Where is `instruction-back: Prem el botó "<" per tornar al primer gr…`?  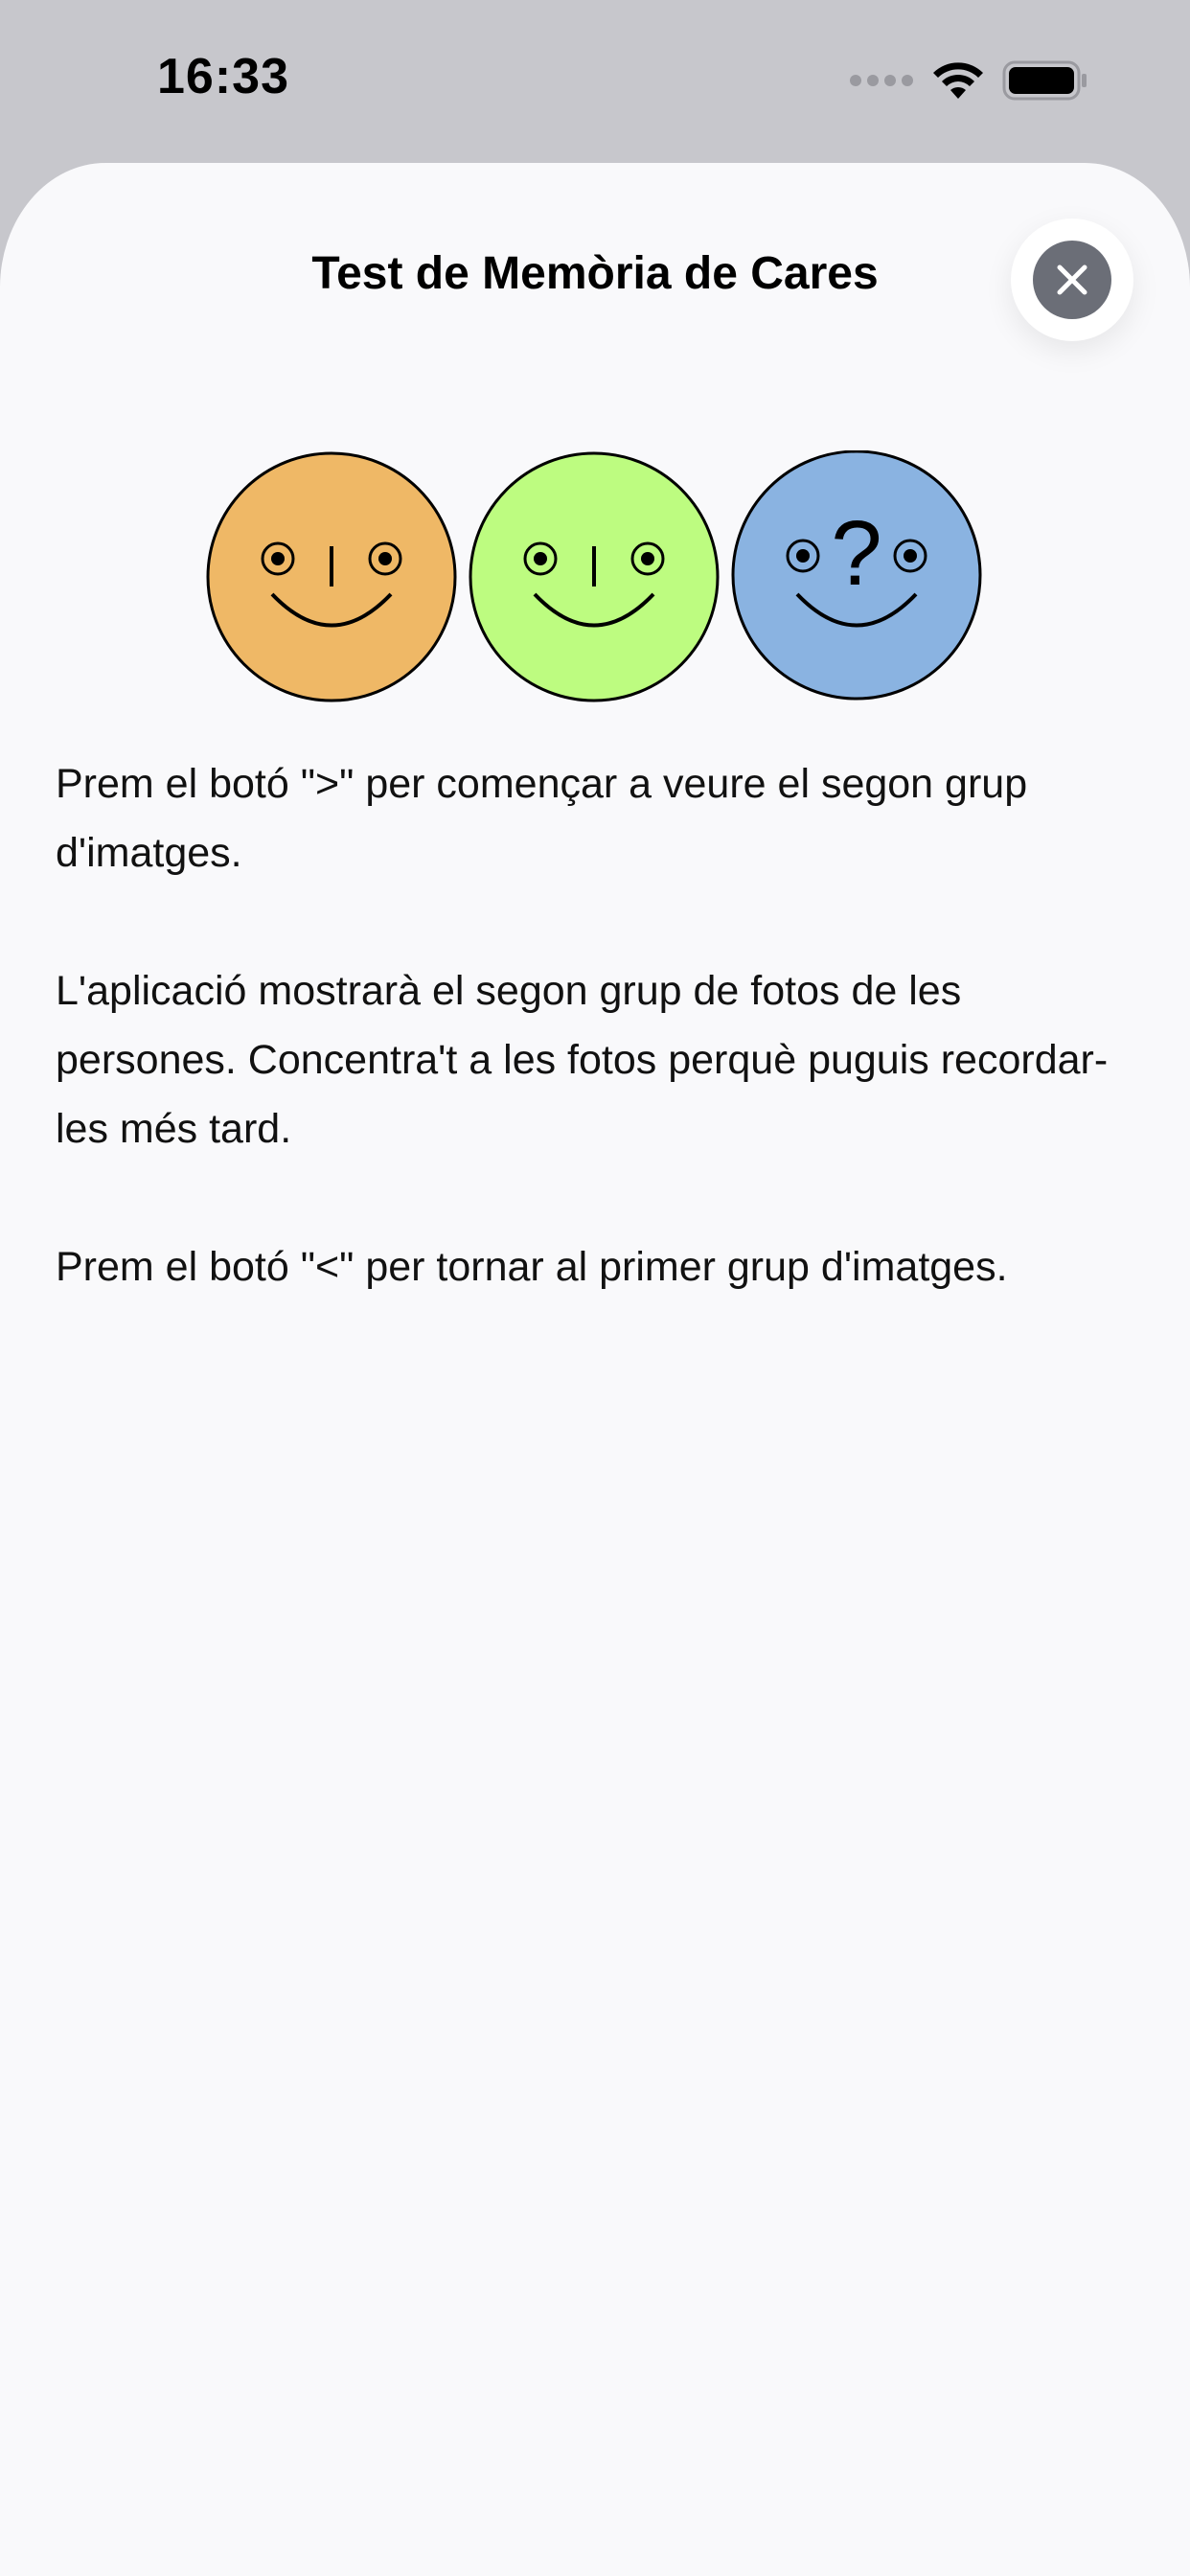
instruction-back: Prem el botó "<" per tornar al primer gr… is located at coordinates (532, 1267).